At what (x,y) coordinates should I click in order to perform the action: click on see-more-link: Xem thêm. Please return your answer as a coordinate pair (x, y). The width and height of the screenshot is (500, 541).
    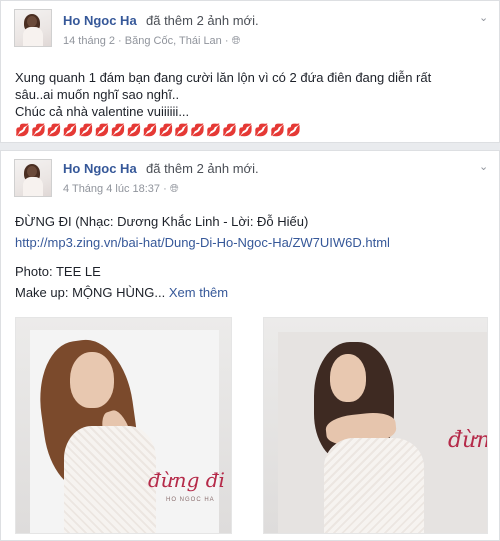
    Looking at the image, I should click on (198, 292).